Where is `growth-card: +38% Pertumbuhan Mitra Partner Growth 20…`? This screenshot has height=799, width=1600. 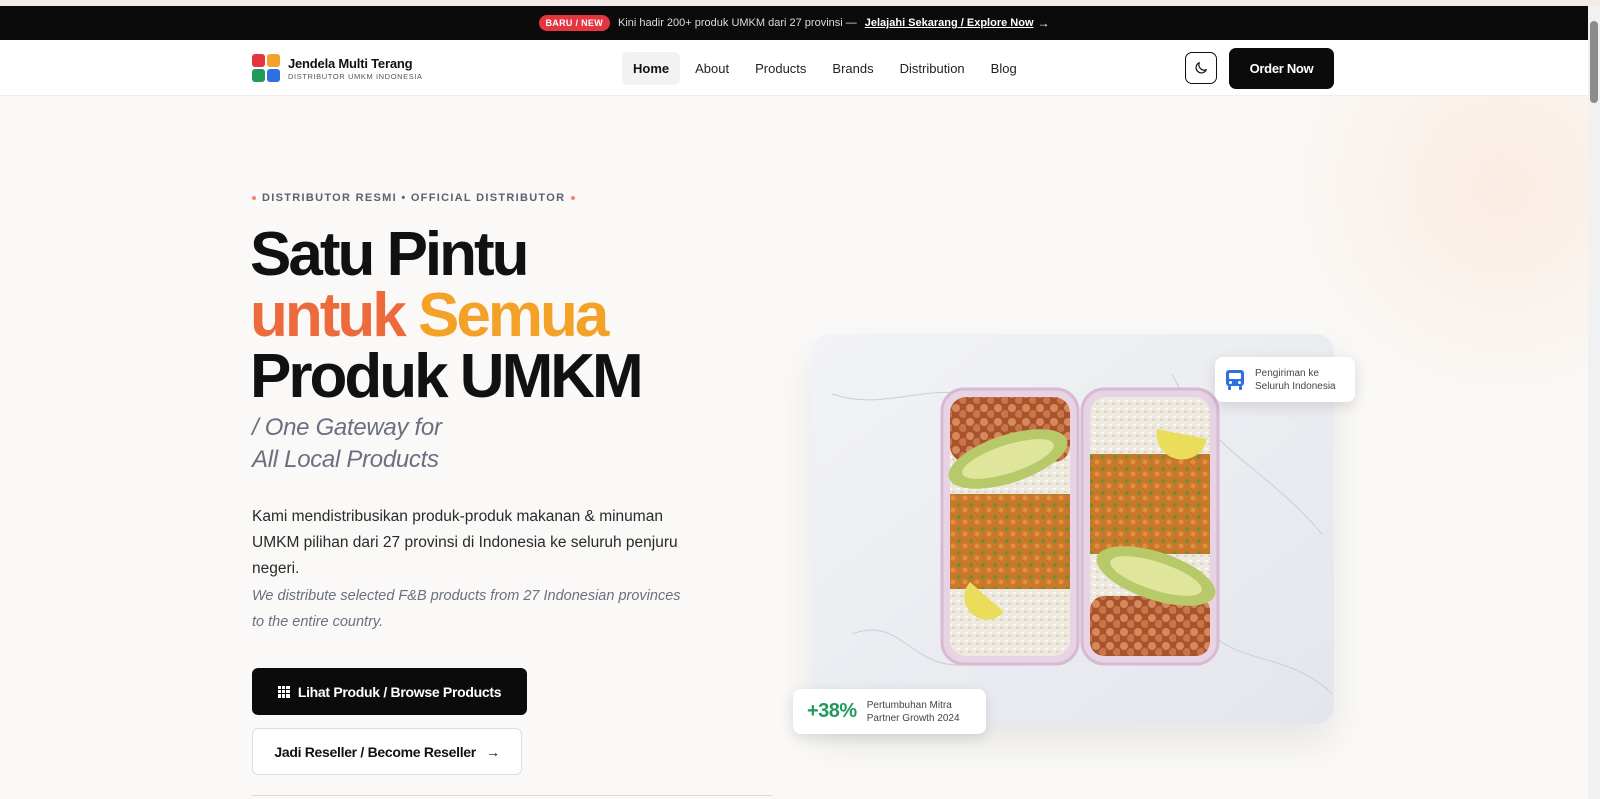 growth-card: +38% Pertumbuhan Mitra Partner Growth 20… is located at coordinates (889, 711).